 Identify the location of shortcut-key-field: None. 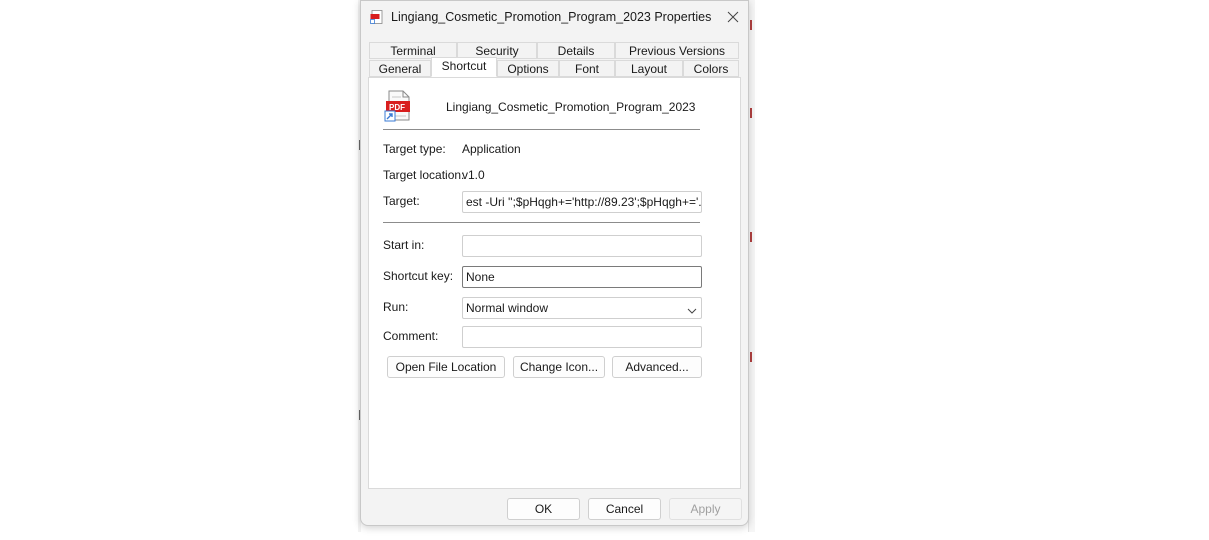
(582, 277).